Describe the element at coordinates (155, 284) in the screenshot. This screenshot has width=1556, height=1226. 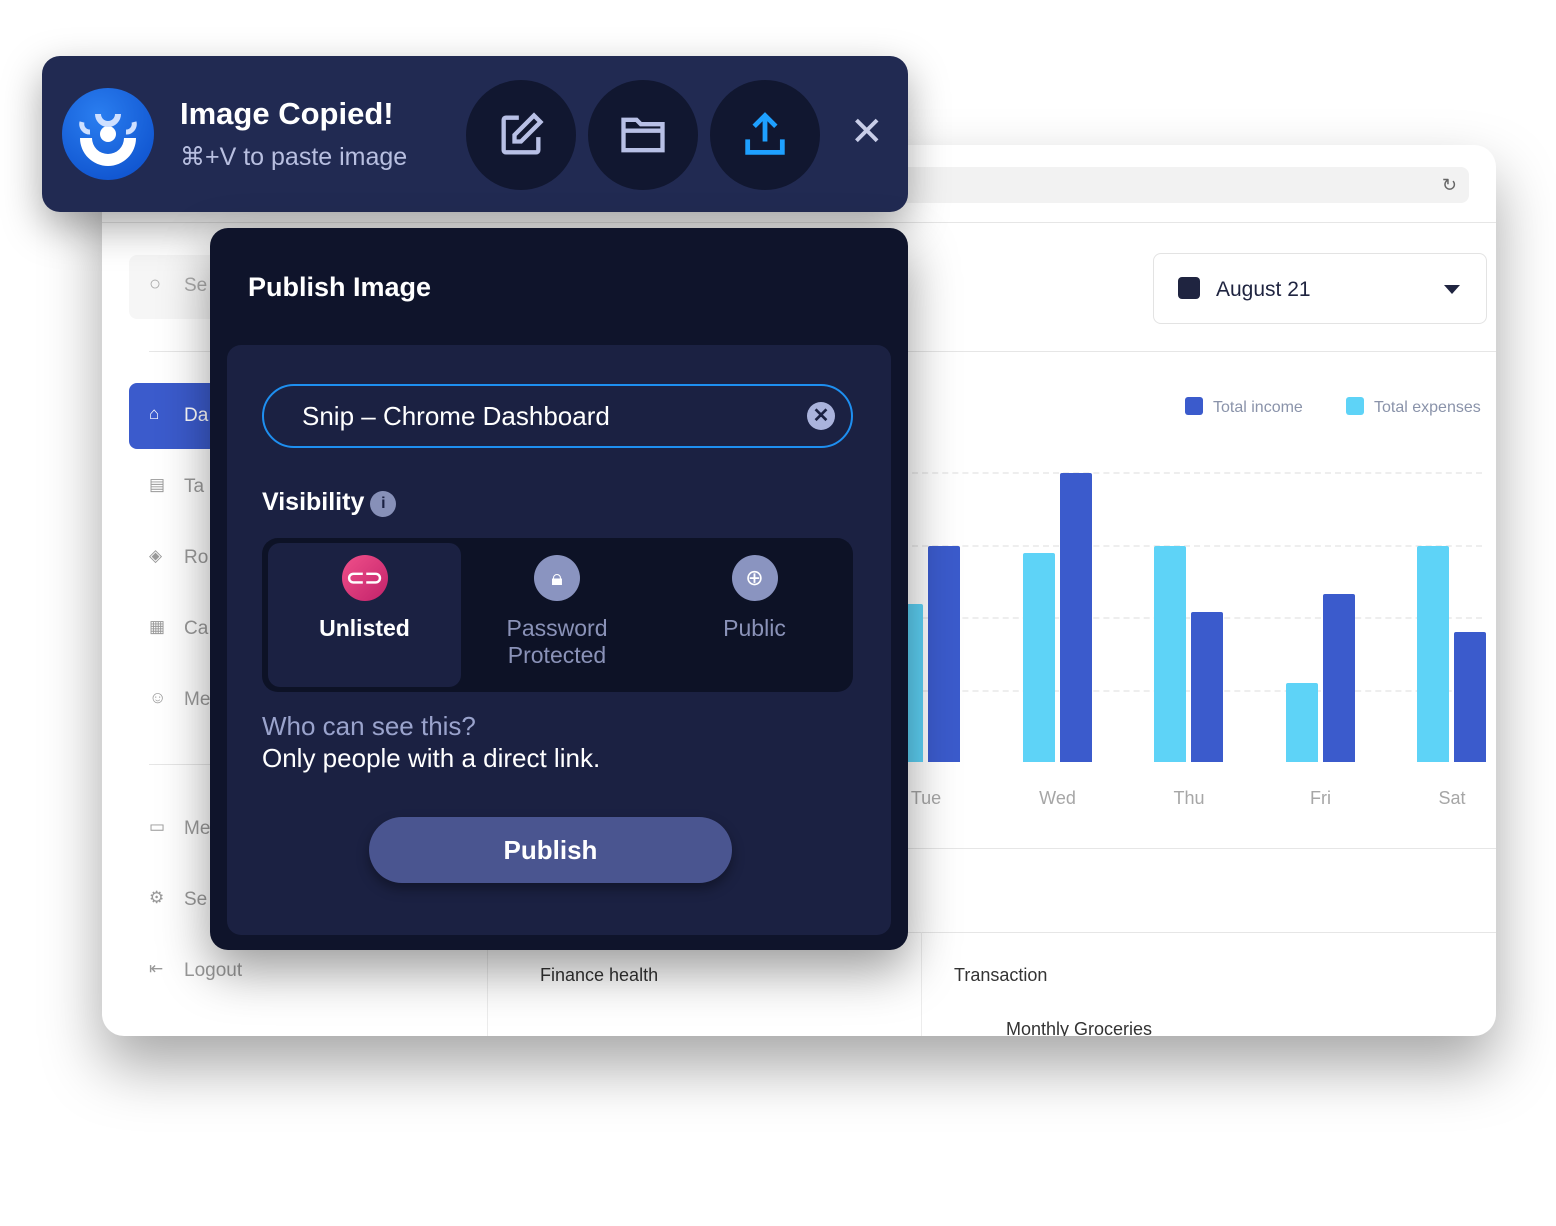
I see `search-icon: ○` at that location.